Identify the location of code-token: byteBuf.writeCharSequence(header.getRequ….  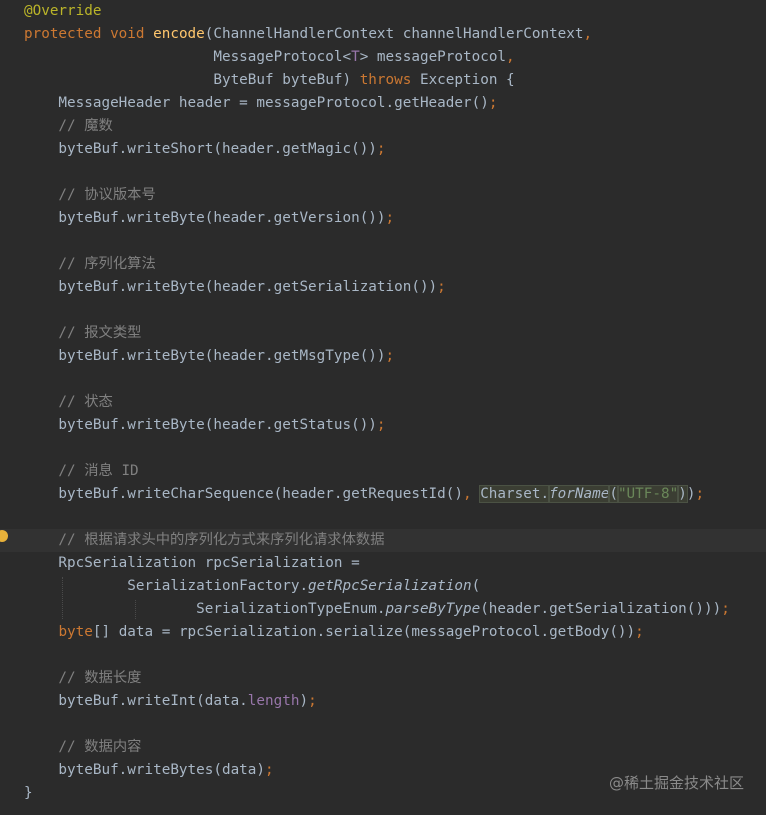
(243, 494).